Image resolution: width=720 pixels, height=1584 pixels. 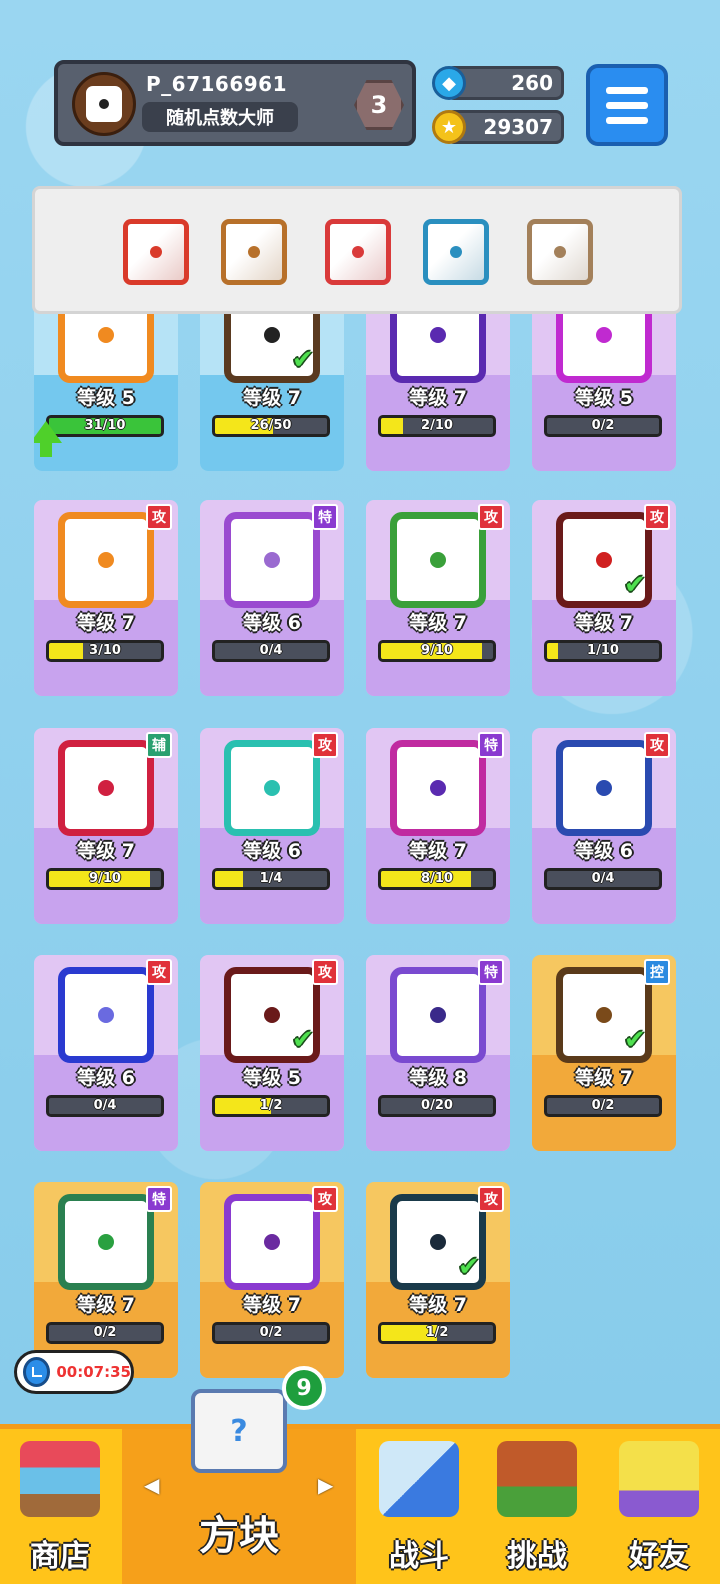 What do you see at coordinates (604, 1053) in the screenshot?
I see `card-dragon-brown: 控 ✔ 等级 7 0/2` at bounding box center [604, 1053].